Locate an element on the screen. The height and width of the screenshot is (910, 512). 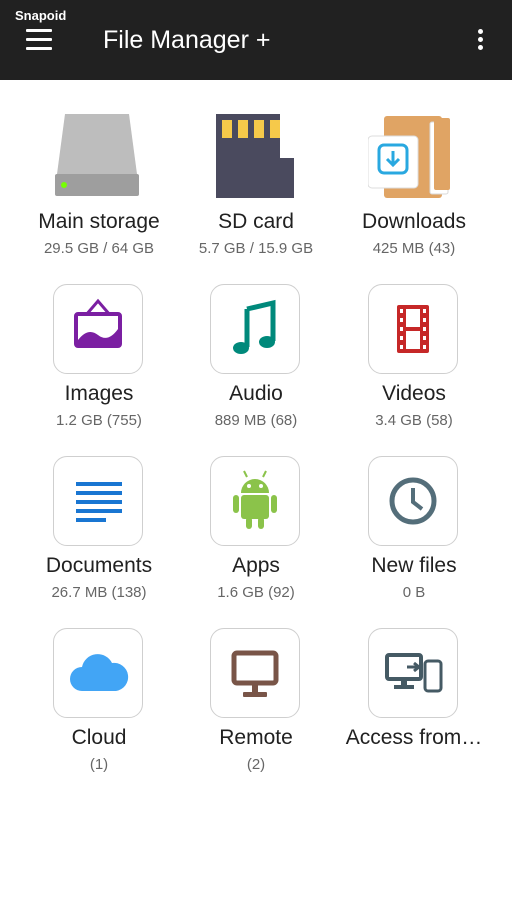
hamburger-menu-icon is located at coordinates (39, 40).